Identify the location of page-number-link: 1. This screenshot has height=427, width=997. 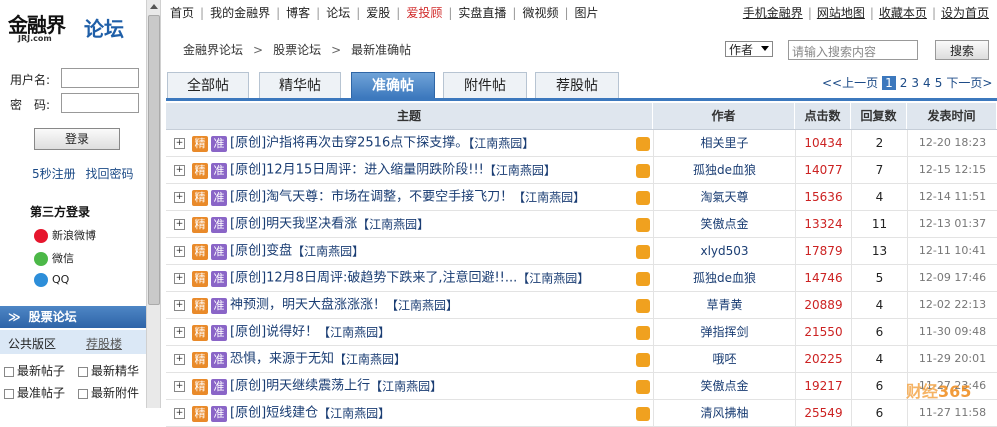
(889, 83).